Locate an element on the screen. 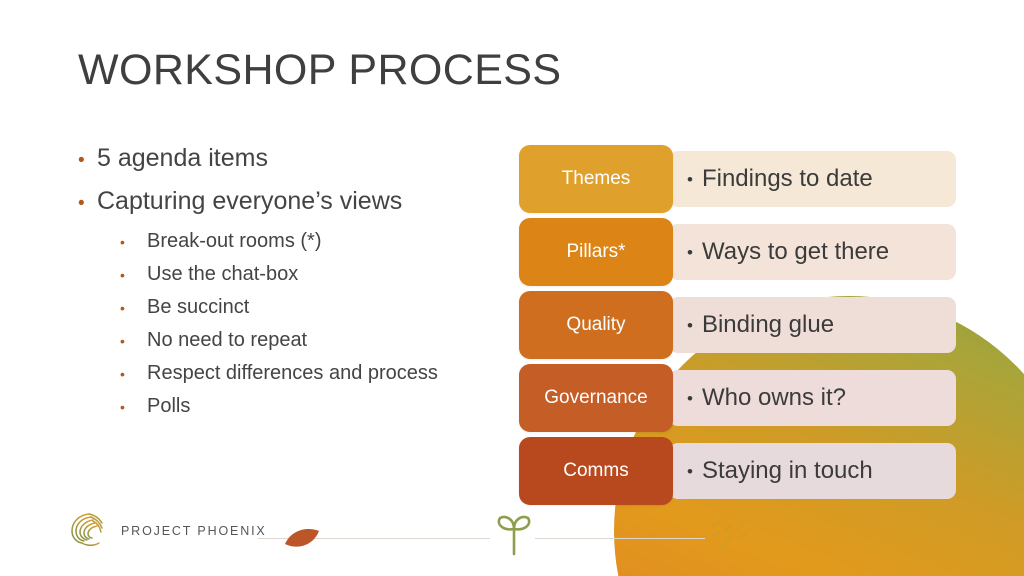  process-label-block: Themes is located at coordinates (596, 179).